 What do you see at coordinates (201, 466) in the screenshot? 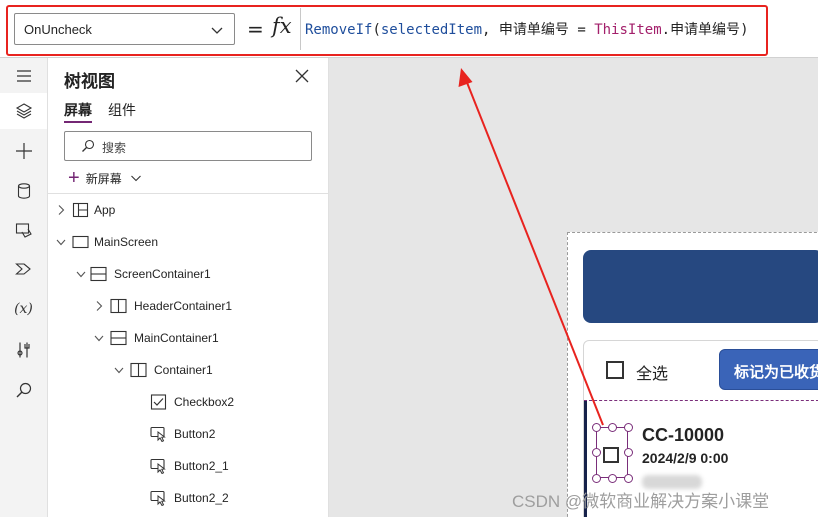
I see `node-label: Button2_1` at bounding box center [201, 466].